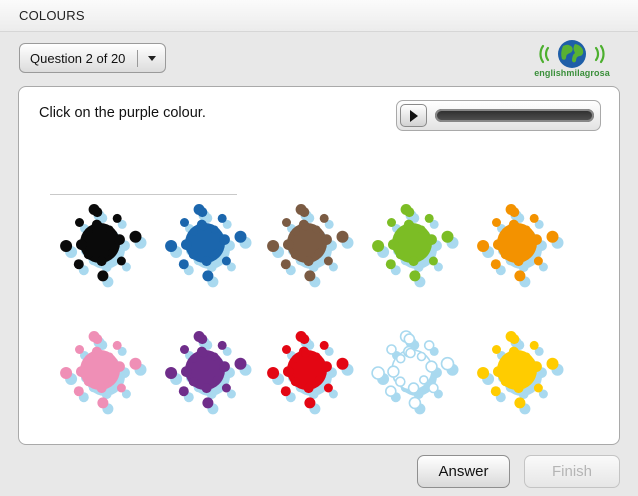  I want to click on audio-progress-bar, so click(514, 115).